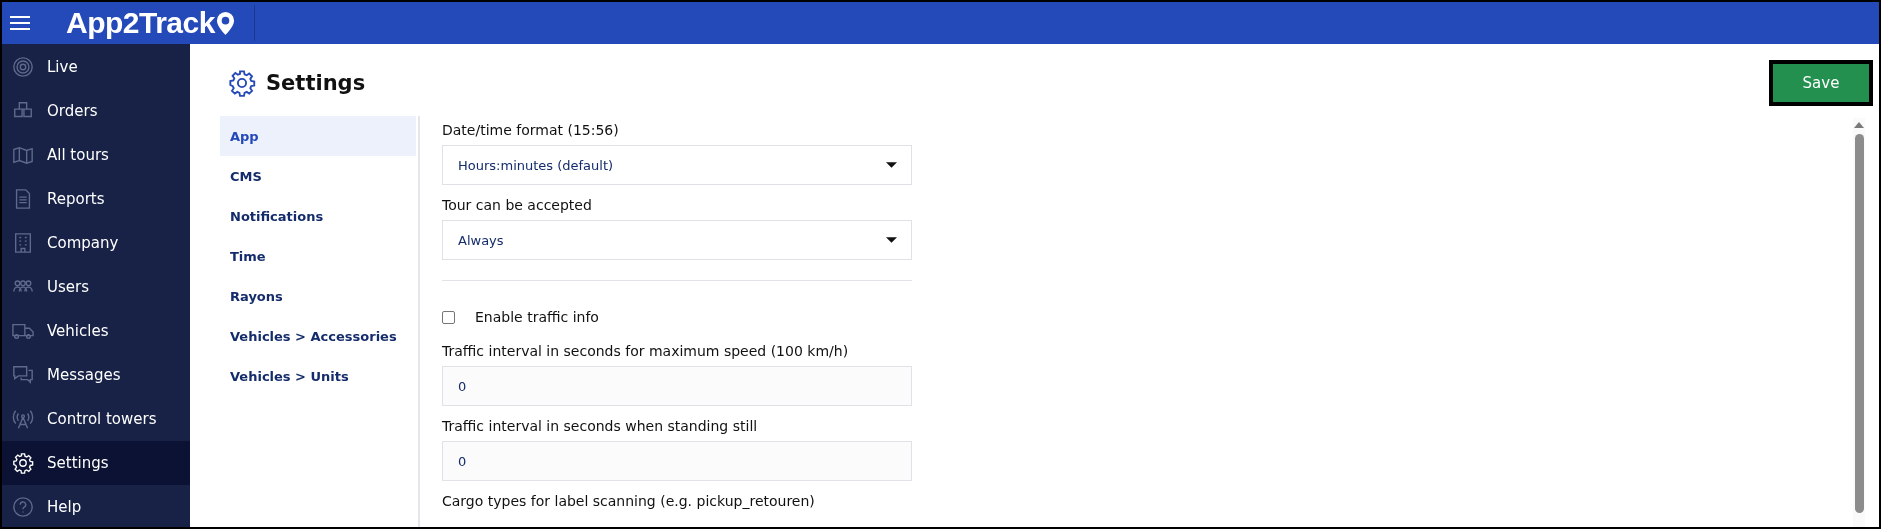  Describe the element at coordinates (677, 165) in the screenshot. I see `dropdown: Hours:minutes (default)` at that location.